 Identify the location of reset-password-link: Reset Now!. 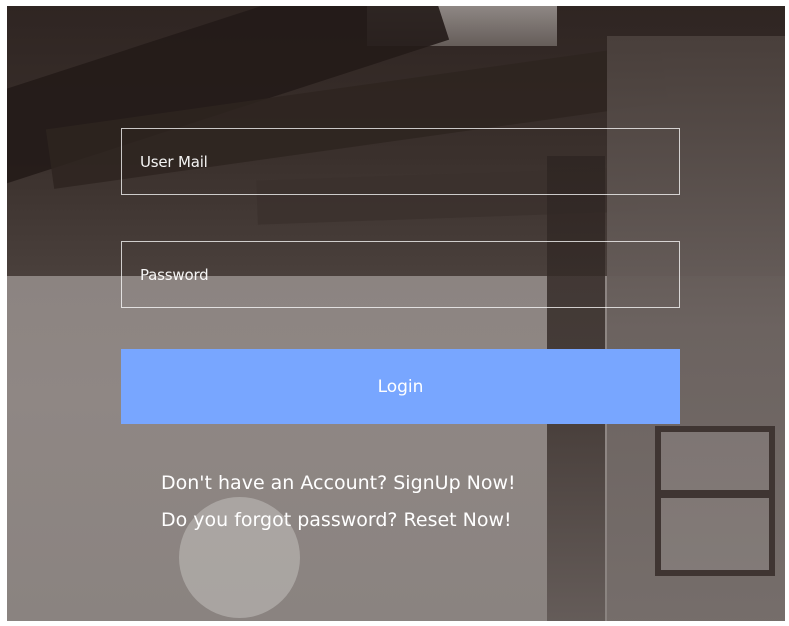
(458, 520).